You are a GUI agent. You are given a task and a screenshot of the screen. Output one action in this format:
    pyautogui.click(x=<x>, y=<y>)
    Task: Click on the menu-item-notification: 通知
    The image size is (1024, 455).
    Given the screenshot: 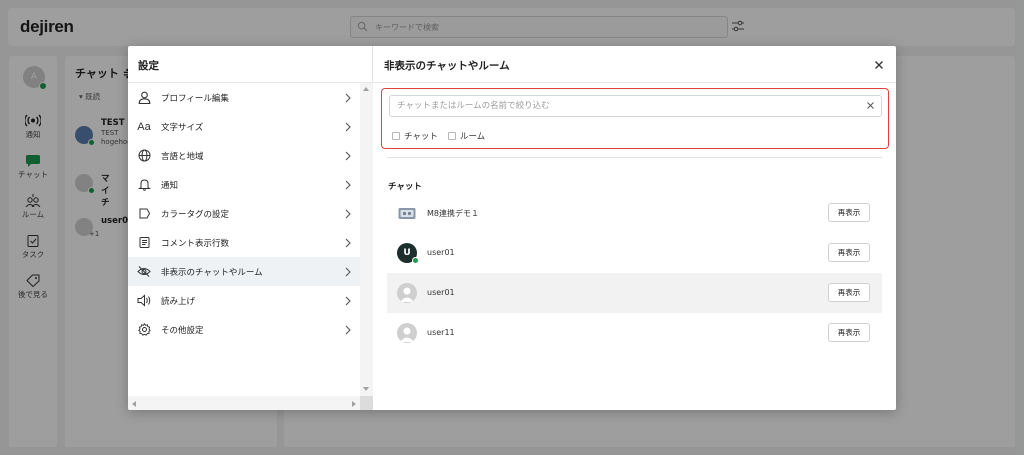 What is the action you would take?
    pyautogui.click(x=244, y=184)
    